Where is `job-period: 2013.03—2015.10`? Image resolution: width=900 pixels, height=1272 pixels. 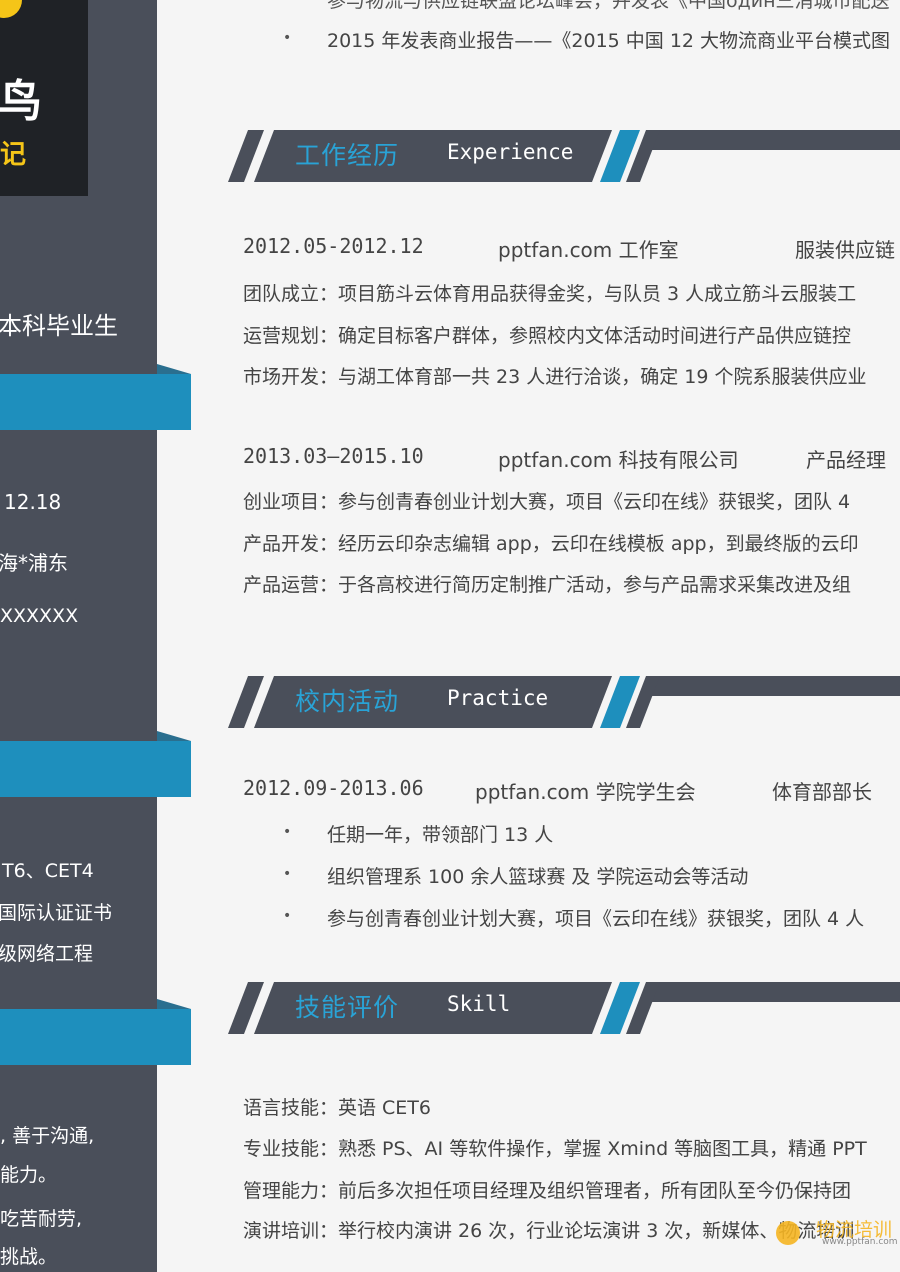 job-period: 2013.03—2015.10 is located at coordinates (333, 456).